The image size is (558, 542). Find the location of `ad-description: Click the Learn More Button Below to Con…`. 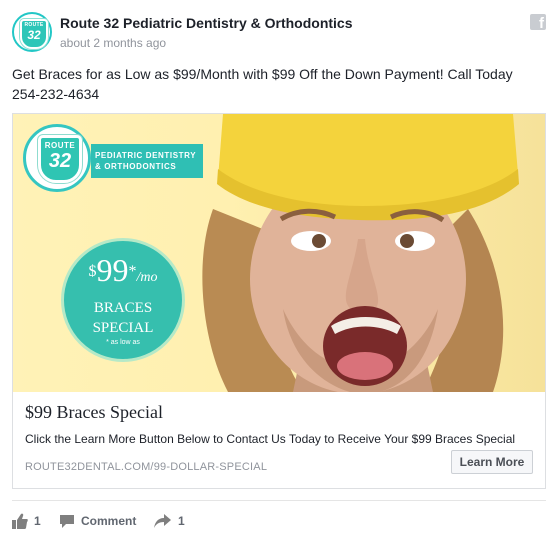

ad-description: Click the Learn More Button Below to Con… is located at coordinates (270, 439).